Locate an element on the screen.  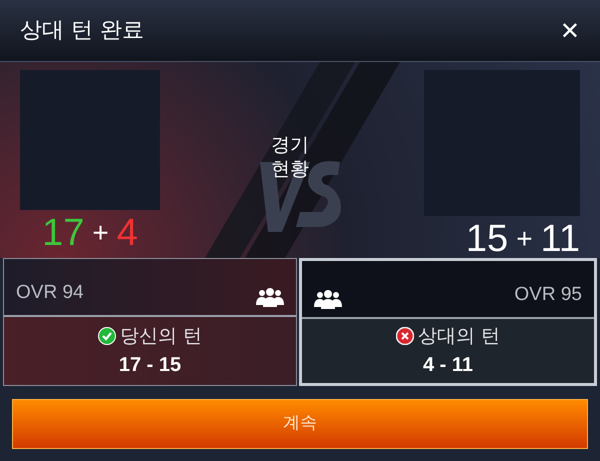
bonus-score: 4 is located at coordinates (127, 233).